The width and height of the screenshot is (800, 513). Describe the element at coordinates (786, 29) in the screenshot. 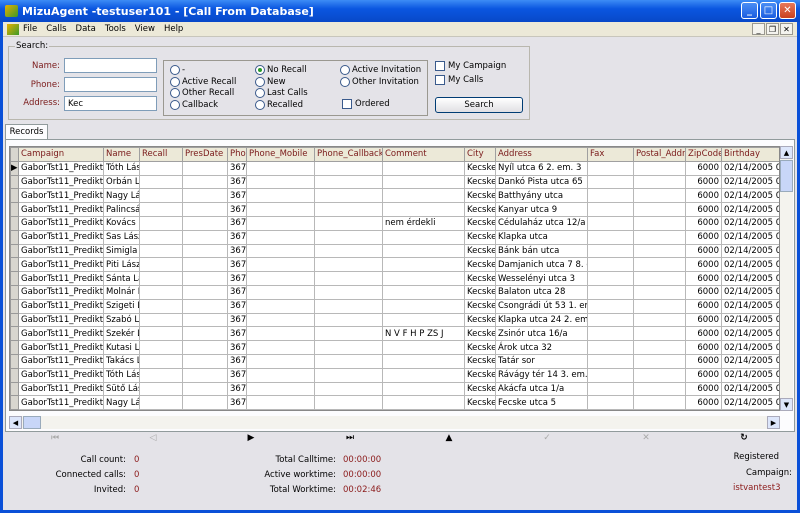

I see `mdi-close-button: ✕` at that location.